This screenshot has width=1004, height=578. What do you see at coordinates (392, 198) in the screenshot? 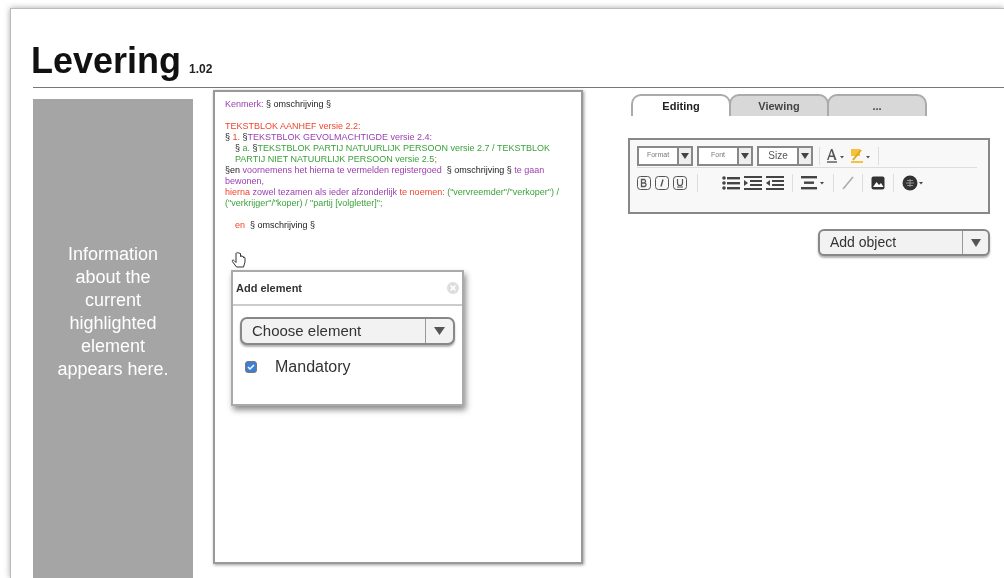
I see `document-paragraph: hierna zowel tezamen als ieder afzonderlijk te noemen: ("vervreemder"/"verkoper") / ("verkrijger"/"koper) / "partij [volgletter]";` at bounding box center [392, 198].